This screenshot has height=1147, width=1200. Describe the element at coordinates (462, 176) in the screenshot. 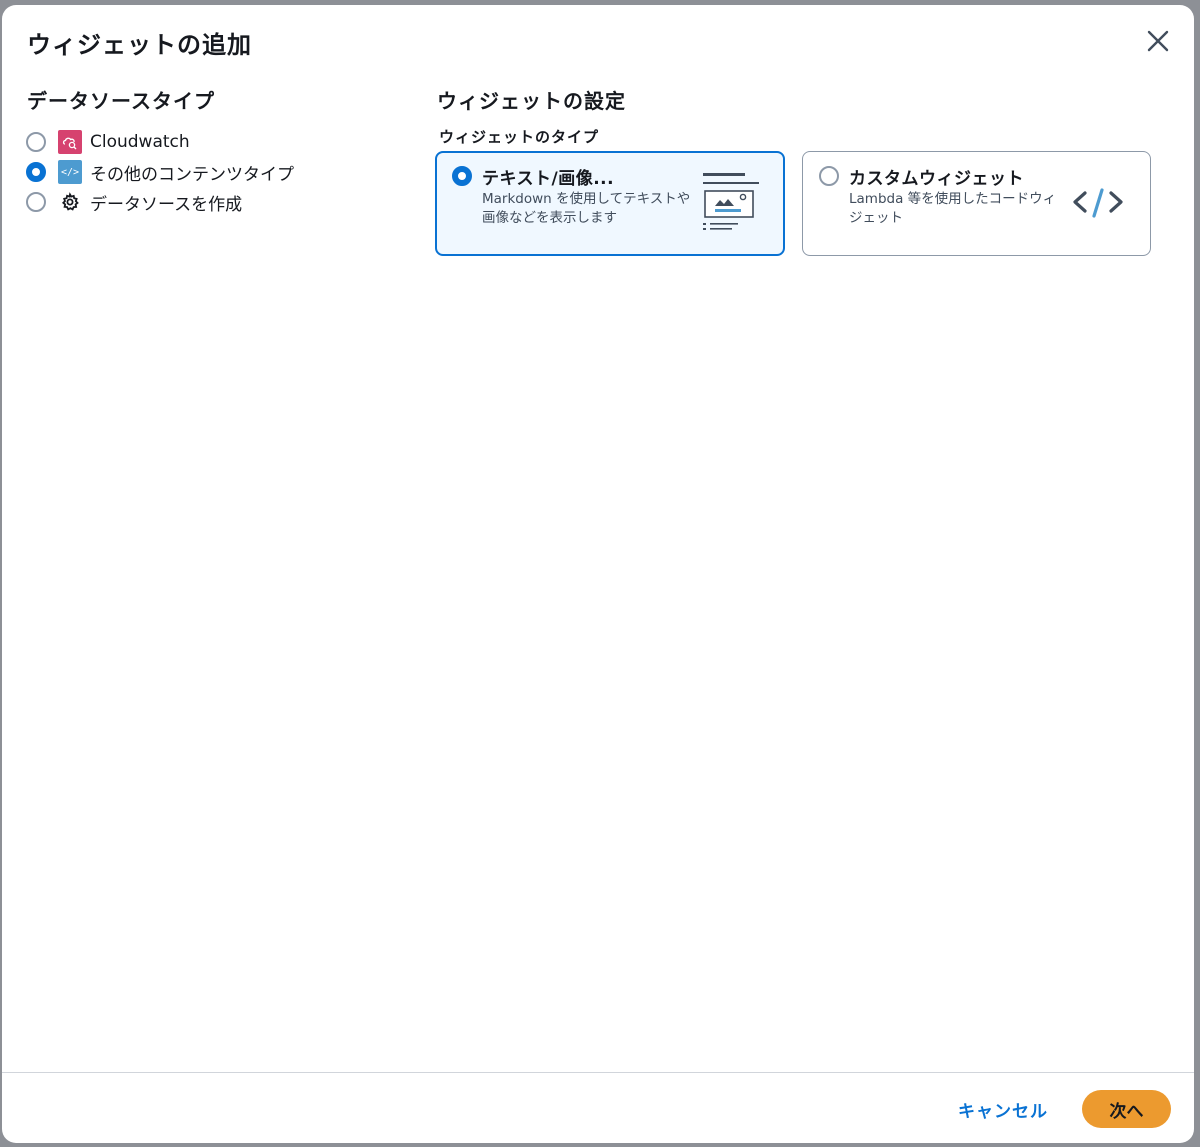

I see `widget-type-radio-text-image` at that location.